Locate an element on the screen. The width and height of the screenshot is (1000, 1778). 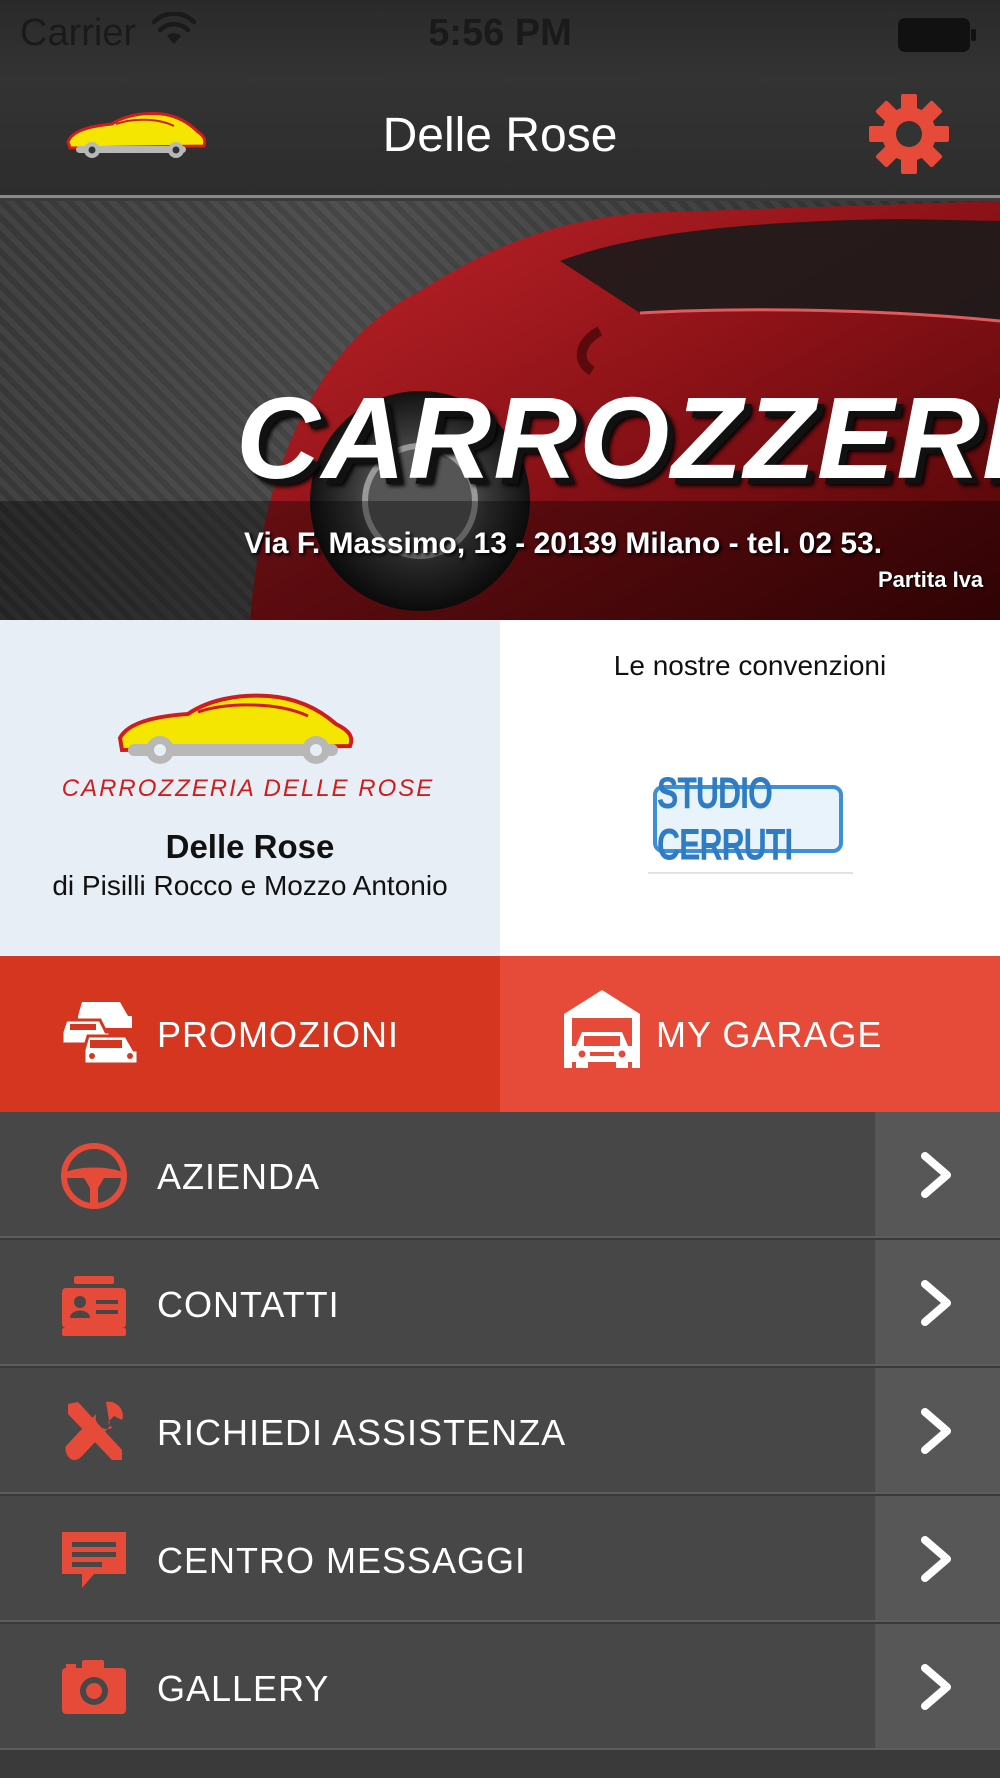
conventions-title: Le nostre convenzioni is located at coordinates (750, 665).